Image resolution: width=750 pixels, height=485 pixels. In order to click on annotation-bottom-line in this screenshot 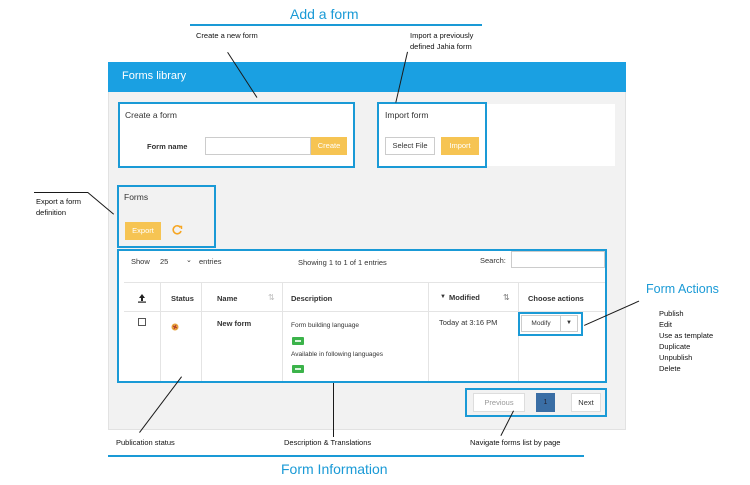, I will do `click(346, 456)`.